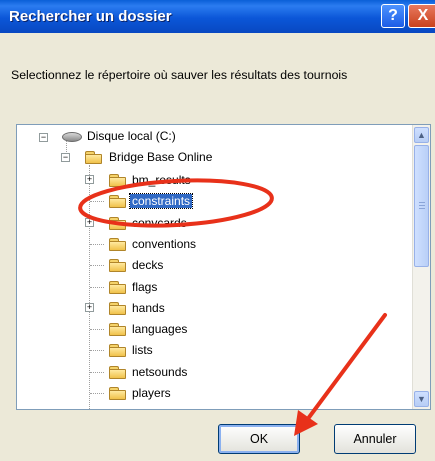 Image resolution: width=435 pixels, height=461 pixels. I want to click on highlight-ellipse, so click(176, 203).